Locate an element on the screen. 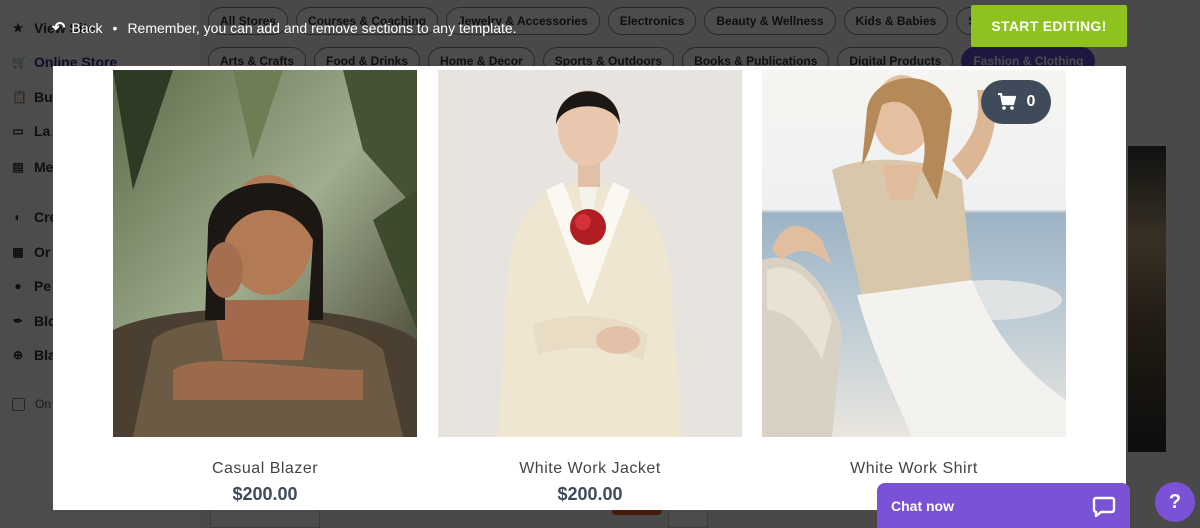 The image size is (1200, 528). product-name: White Work Shirt is located at coordinates (914, 469).